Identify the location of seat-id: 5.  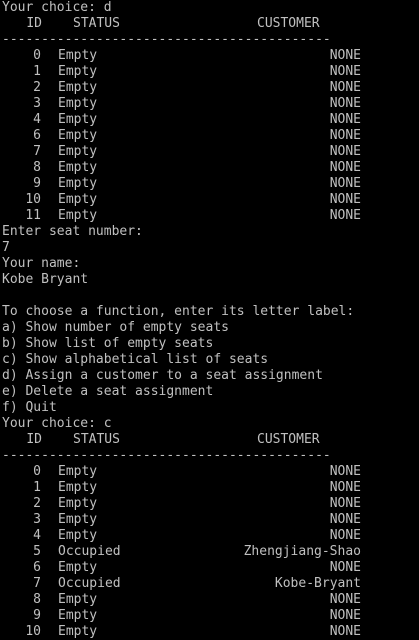
(37, 551).